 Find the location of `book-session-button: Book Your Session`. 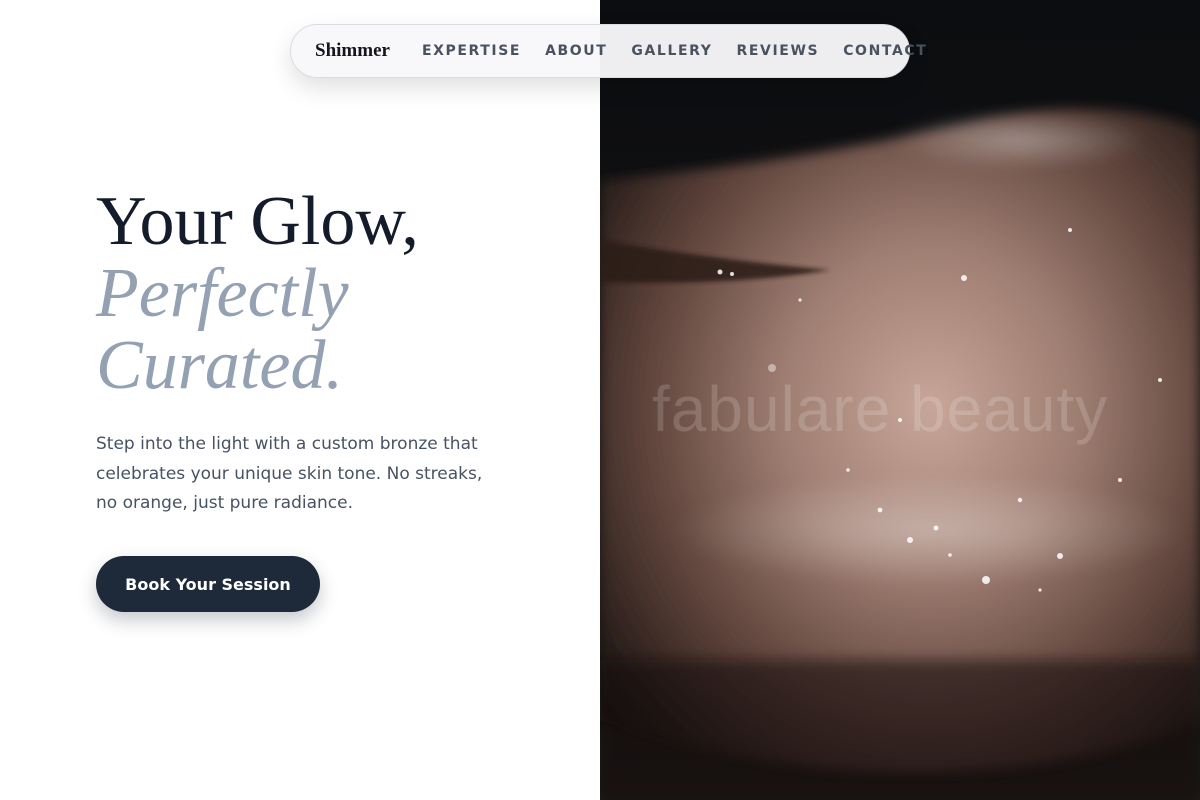

book-session-button: Book Your Session is located at coordinates (208, 584).